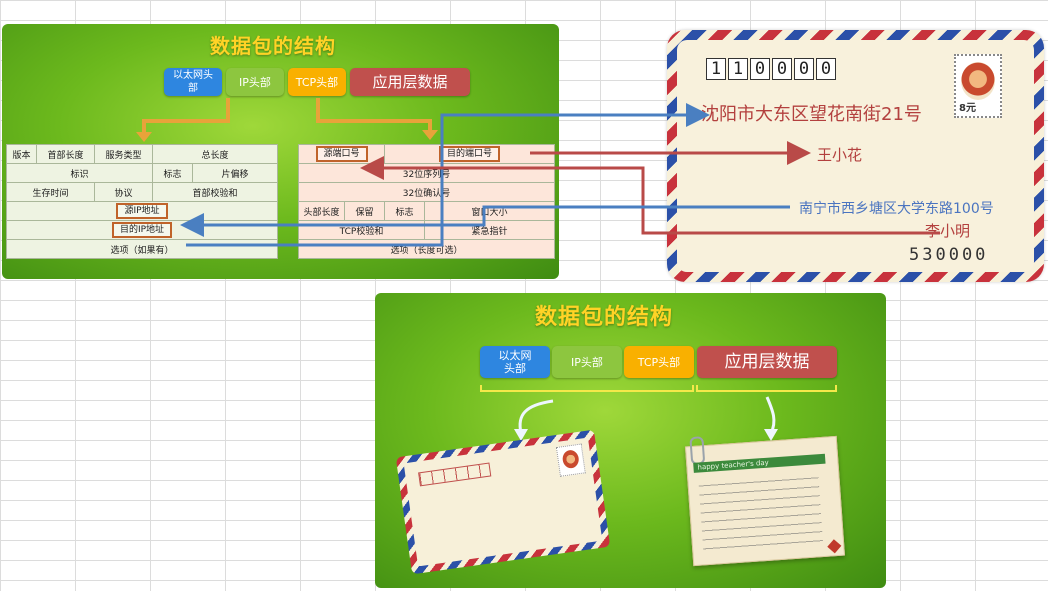 The image size is (1048, 591). I want to click on envelope-stamp-icon, so click(570, 460).